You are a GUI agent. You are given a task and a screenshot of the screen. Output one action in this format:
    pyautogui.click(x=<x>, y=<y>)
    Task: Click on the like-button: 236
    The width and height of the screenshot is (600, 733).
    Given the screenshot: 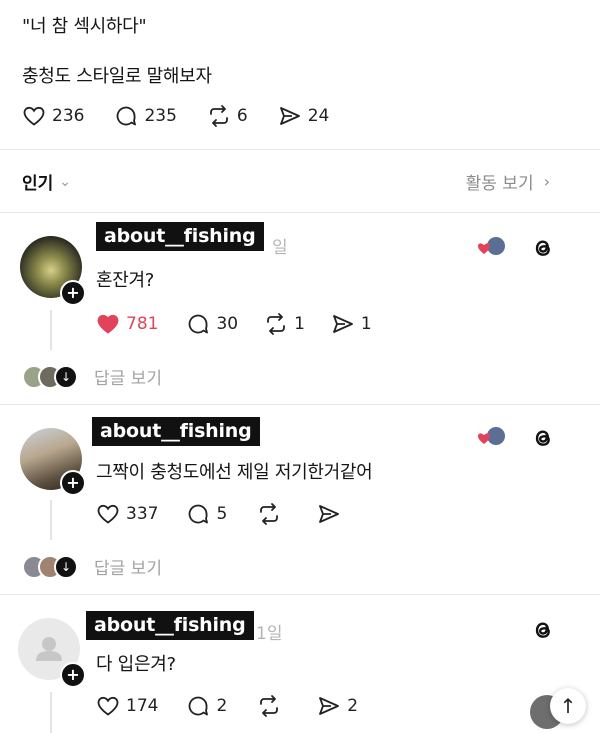 What is the action you would take?
    pyautogui.click(x=53, y=116)
    